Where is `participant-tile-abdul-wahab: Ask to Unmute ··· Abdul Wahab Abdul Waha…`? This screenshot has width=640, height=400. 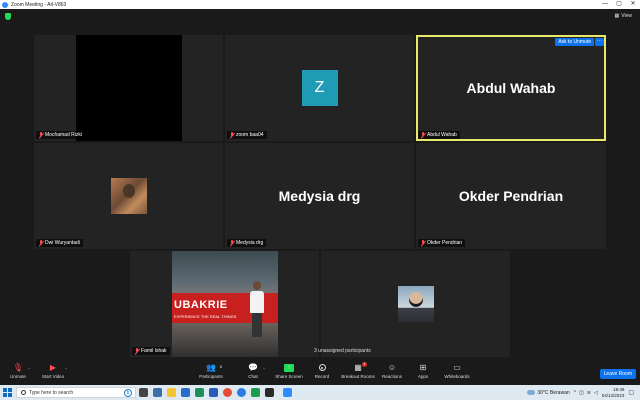
participant-tile-abdul-wahab: Ask to Unmute ··· Abdul Wahab Abdul Waha… is located at coordinates (511, 88).